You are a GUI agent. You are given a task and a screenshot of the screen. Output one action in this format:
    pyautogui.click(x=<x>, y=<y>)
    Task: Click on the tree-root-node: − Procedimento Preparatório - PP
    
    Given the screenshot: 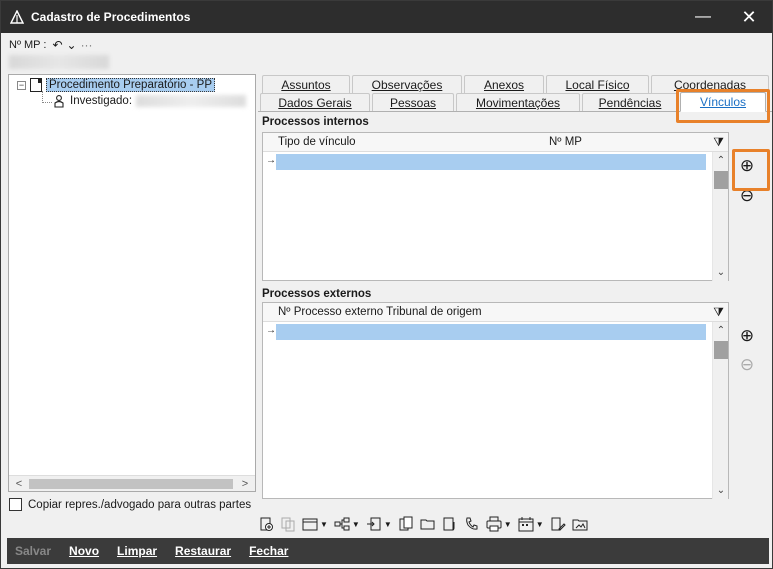 What is the action you would take?
    pyautogui.click(x=116, y=85)
    